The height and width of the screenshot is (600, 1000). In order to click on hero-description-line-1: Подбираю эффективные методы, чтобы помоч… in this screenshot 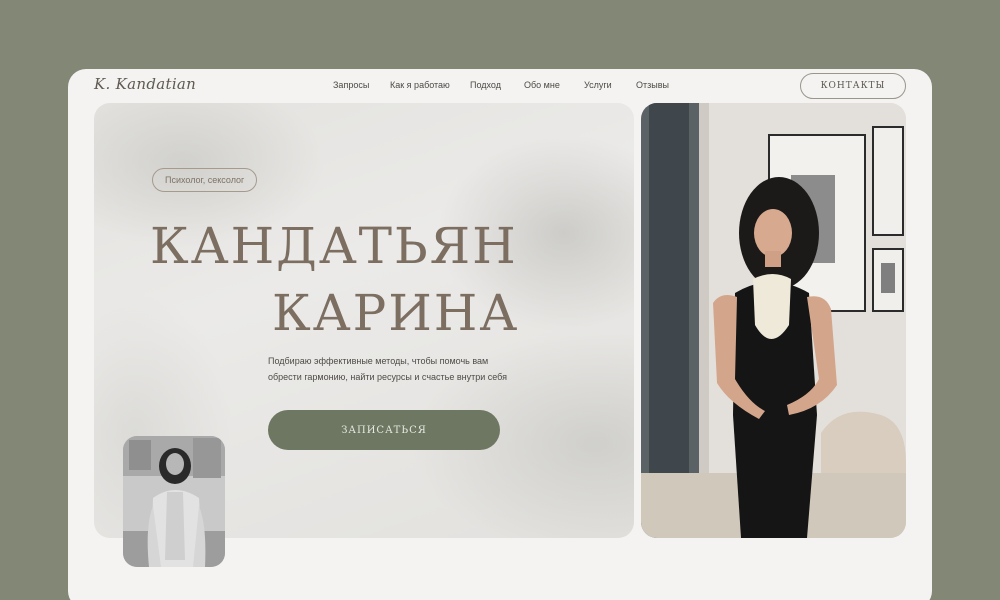, I will do `click(378, 361)`.